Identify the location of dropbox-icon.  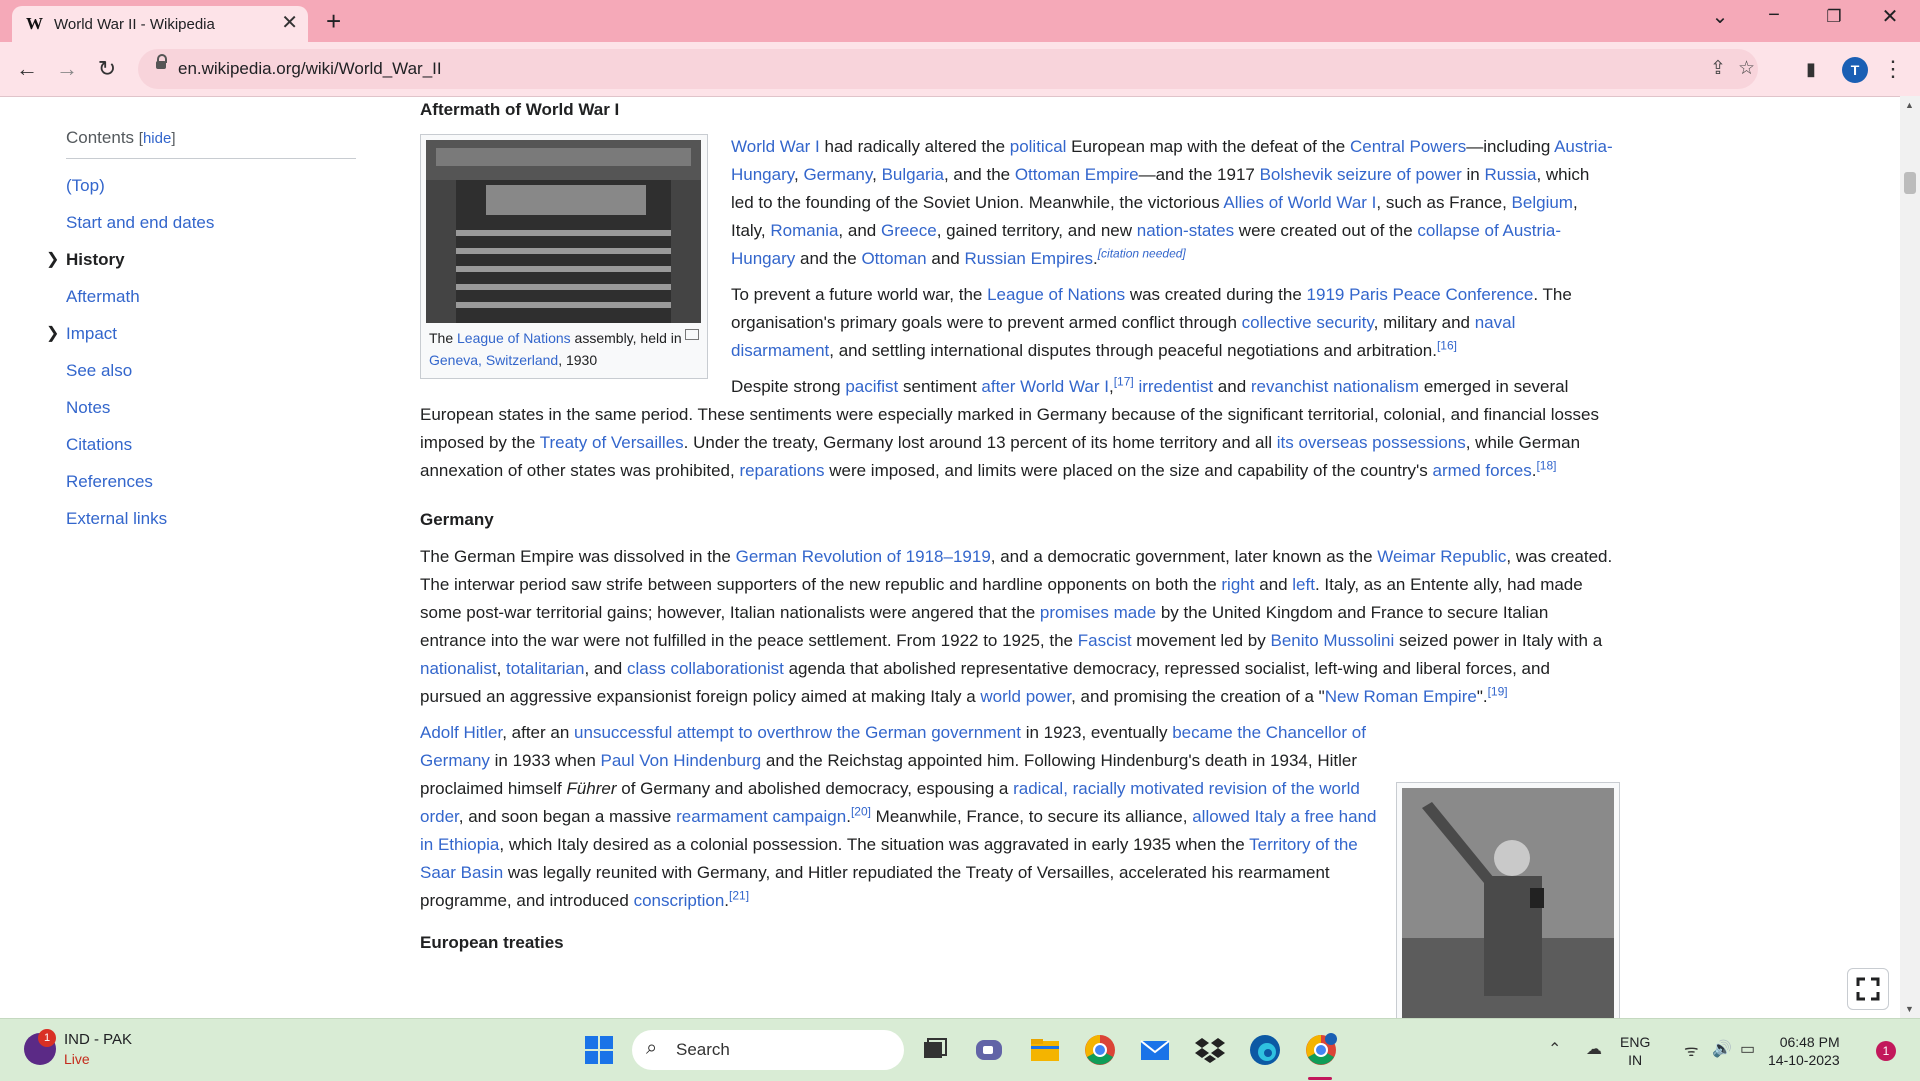
(1210, 1050).